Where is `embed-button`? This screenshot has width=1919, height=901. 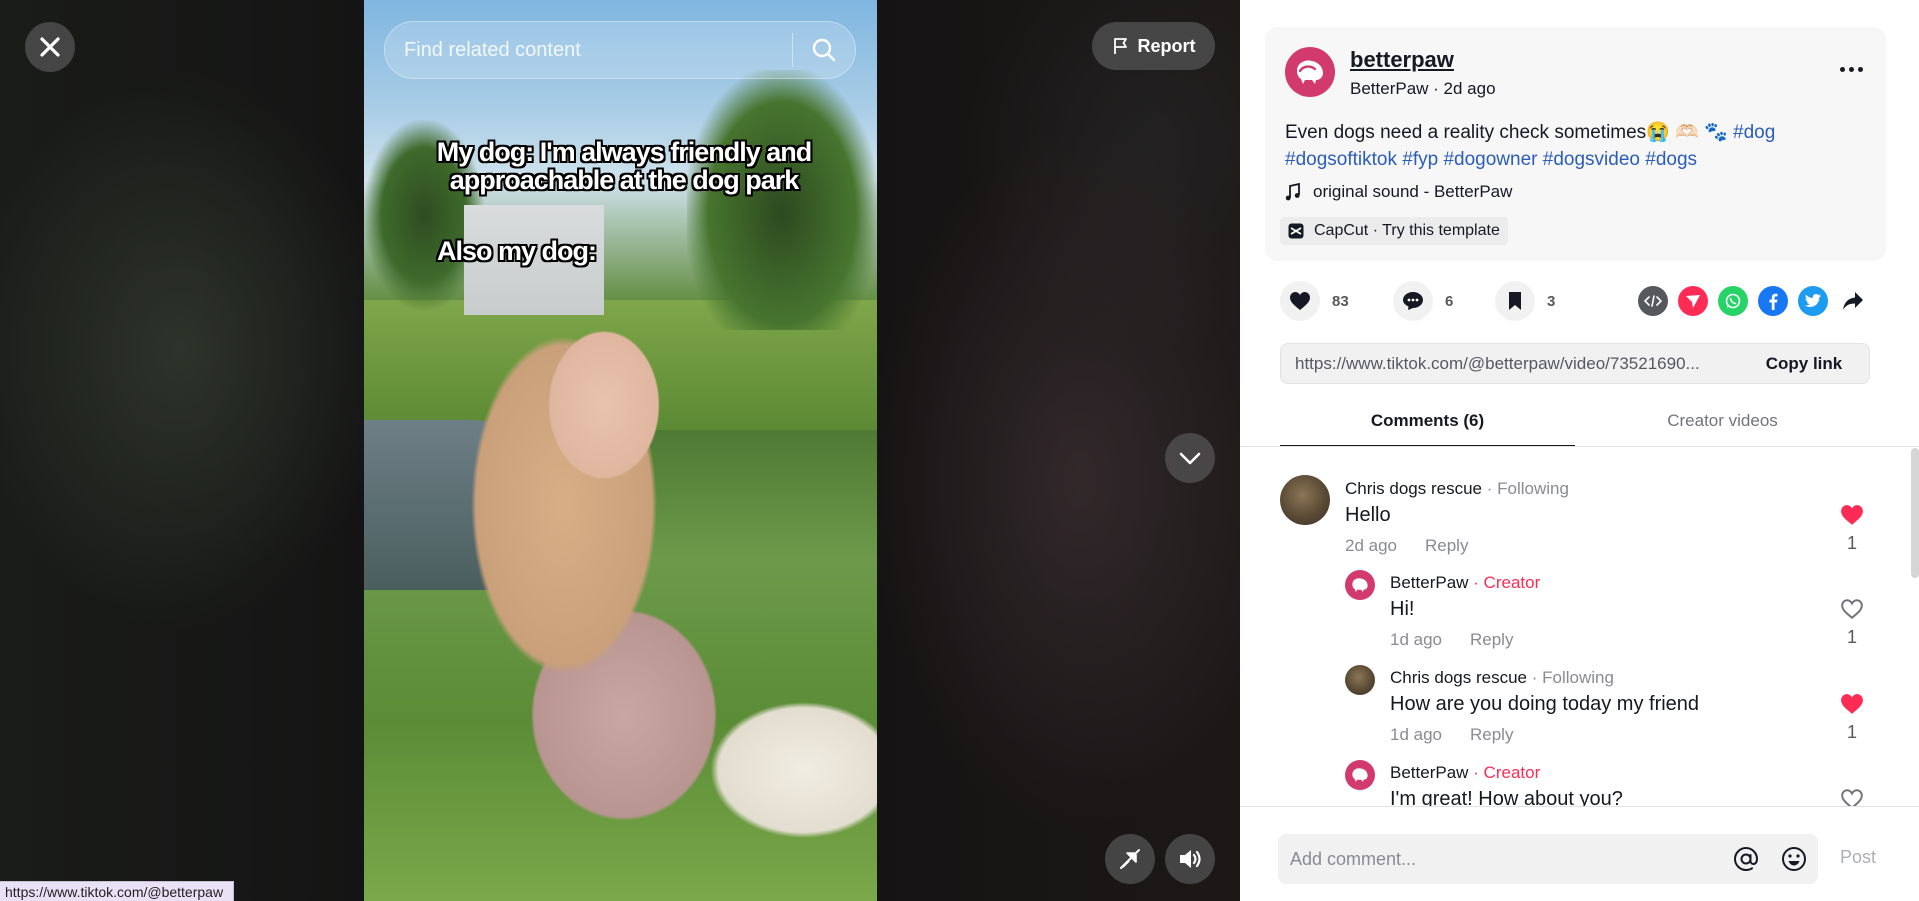
embed-button is located at coordinates (1653, 301).